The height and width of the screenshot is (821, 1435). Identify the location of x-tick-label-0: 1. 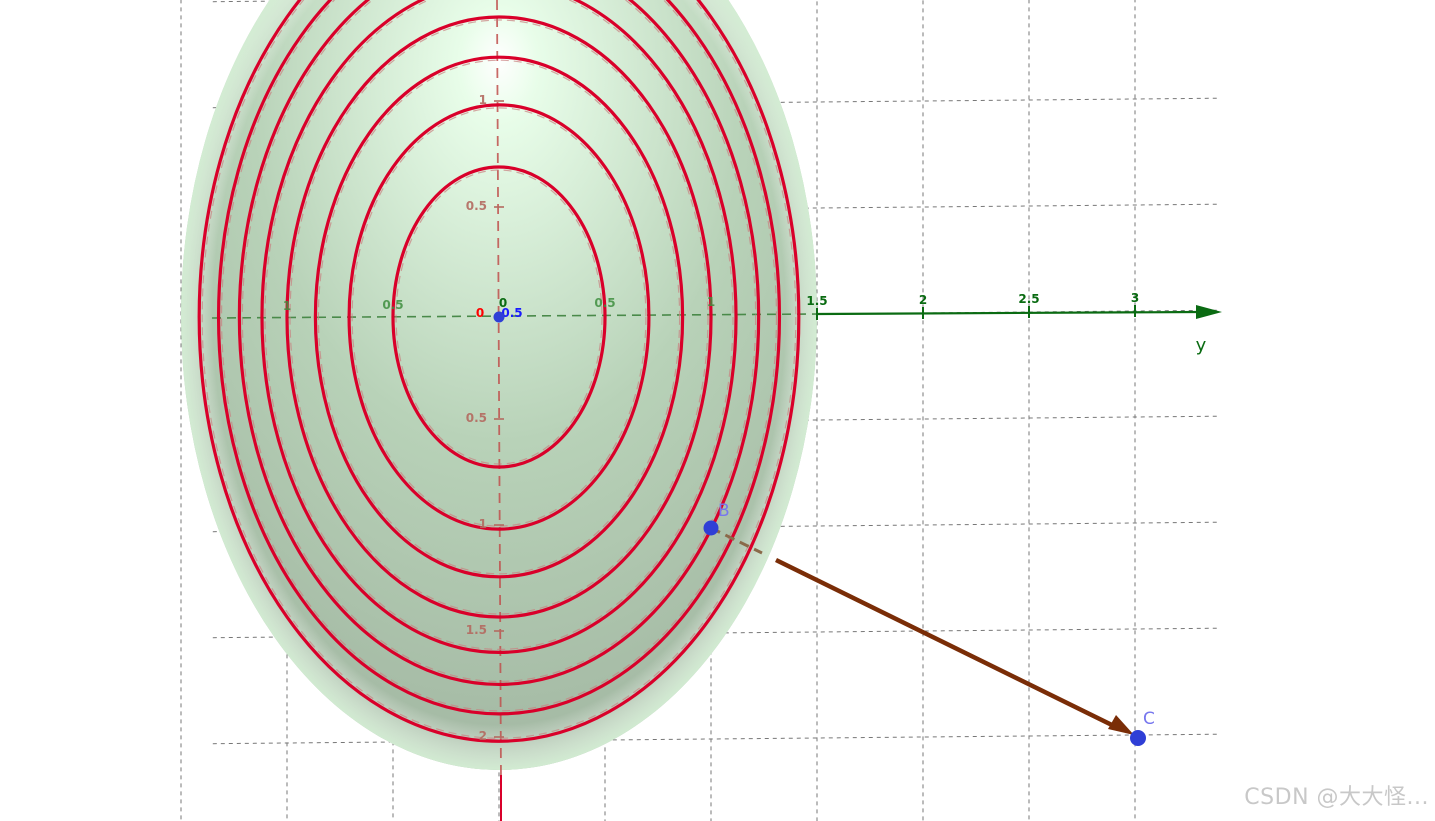
(483, 100).